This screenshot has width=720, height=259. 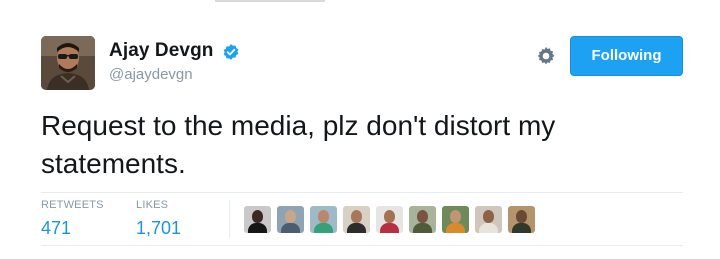 I want to click on likes-label: LIKES, so click(x=152, y=205).